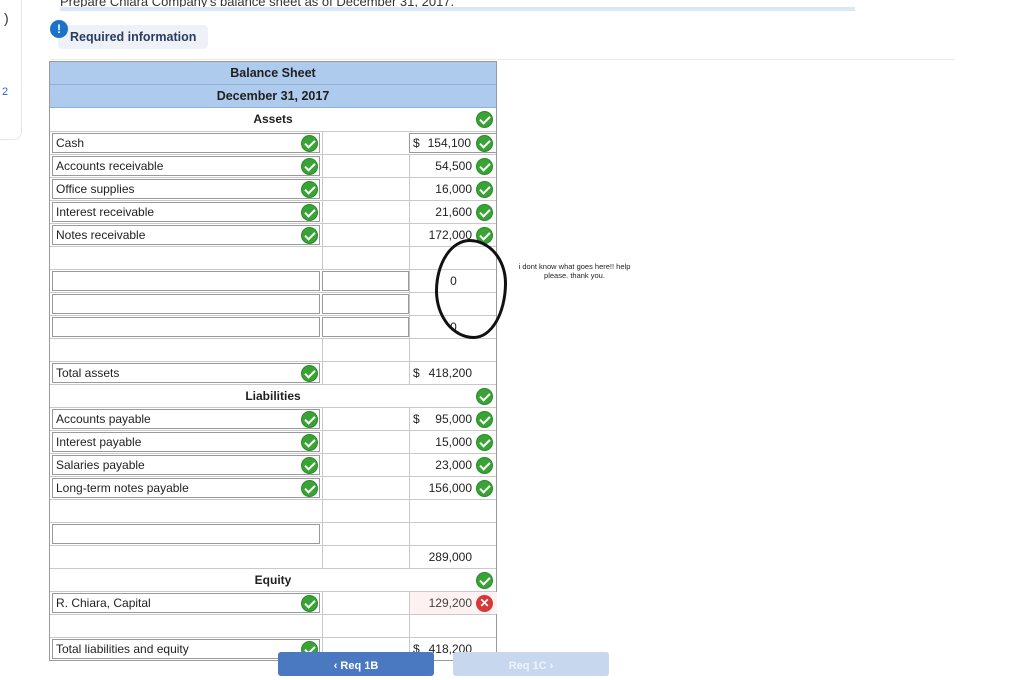  I want to click on table-row: Notes receivable 172,000, so click(273, 234).